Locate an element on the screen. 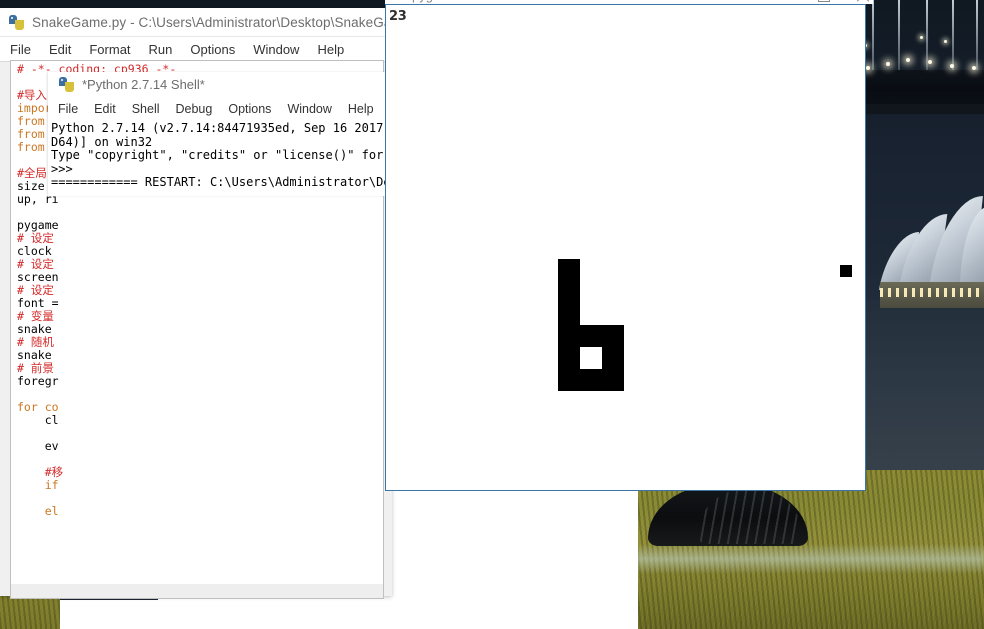  grass-chalk-line is located at coordinates (807, 559).